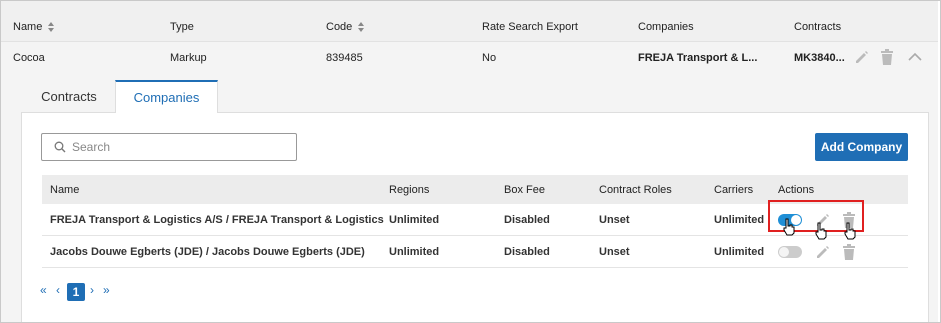 The width and height of the screenshot is (941, 323). What do you see at coordinates (60, 147) in the screenshot?
I see `search-icon` at bounding box center [60, 147].